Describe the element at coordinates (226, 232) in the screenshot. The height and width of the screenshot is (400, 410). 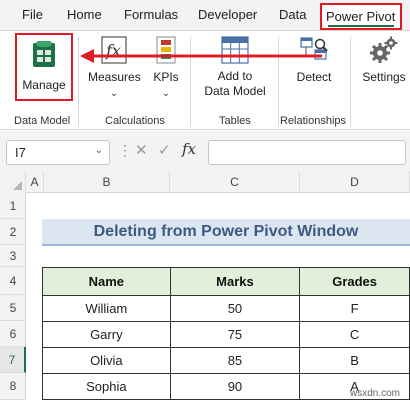
I see `sheet-title: Deleting from Power Pivot Window` at that location.